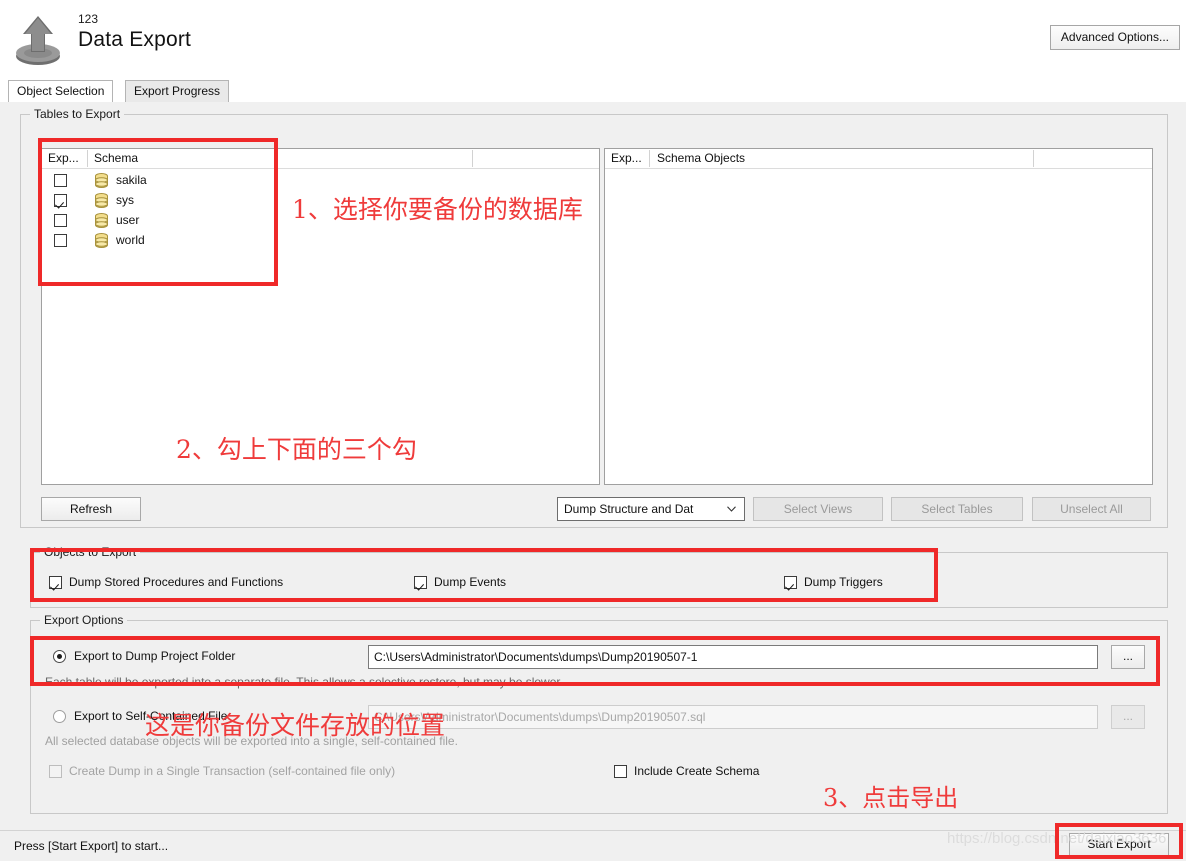 This screenshot has height=861, width=1186. I want to click on objects-to-export-label: Objects to Export, so click(90, 552).